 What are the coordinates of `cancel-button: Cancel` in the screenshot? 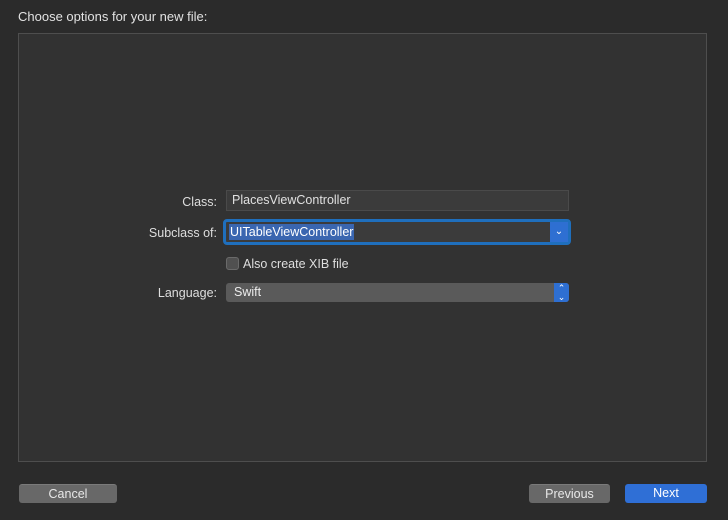 It's located at (68, 493).